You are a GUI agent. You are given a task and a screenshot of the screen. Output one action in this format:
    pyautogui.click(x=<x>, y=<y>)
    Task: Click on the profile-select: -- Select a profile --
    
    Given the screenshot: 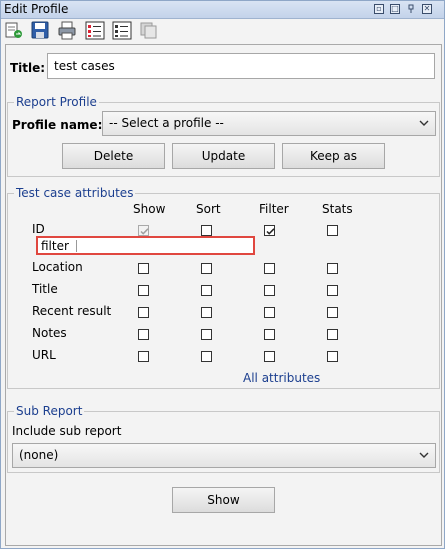 What is the action you would take?
    pyautogui.click(x=269, y=123)
    